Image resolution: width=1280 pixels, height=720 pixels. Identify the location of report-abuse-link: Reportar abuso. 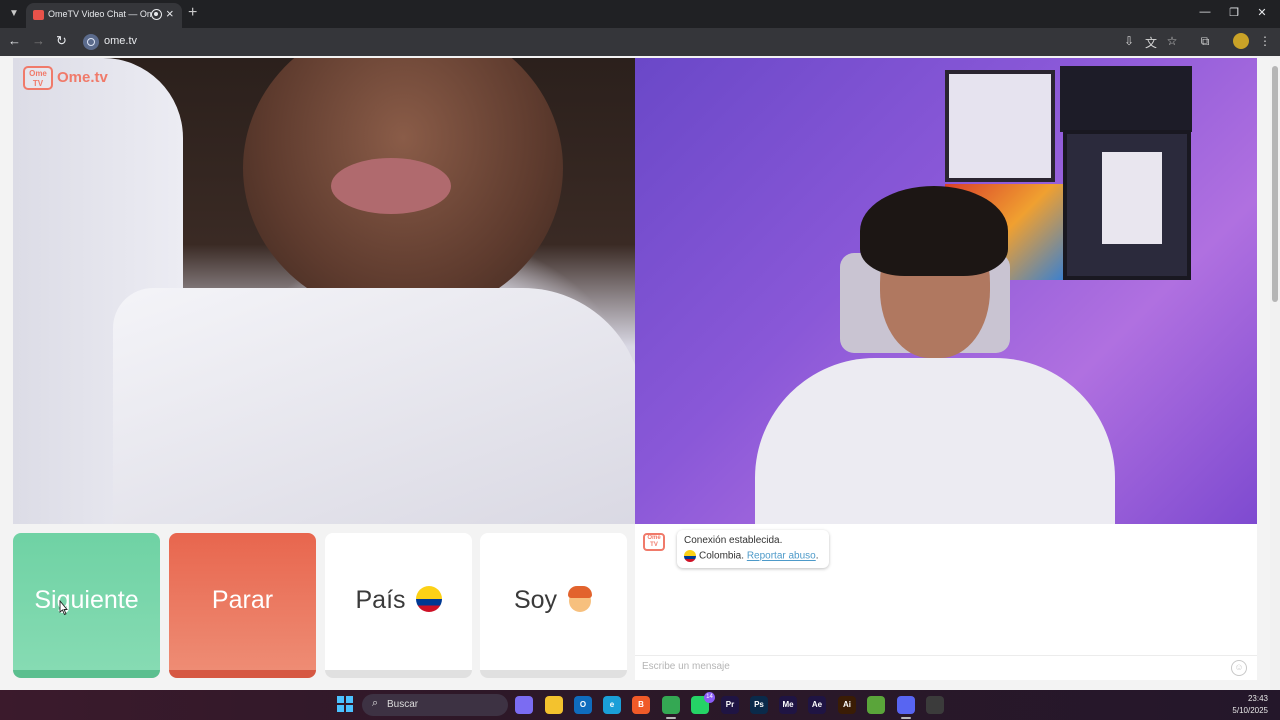
(781, 556).